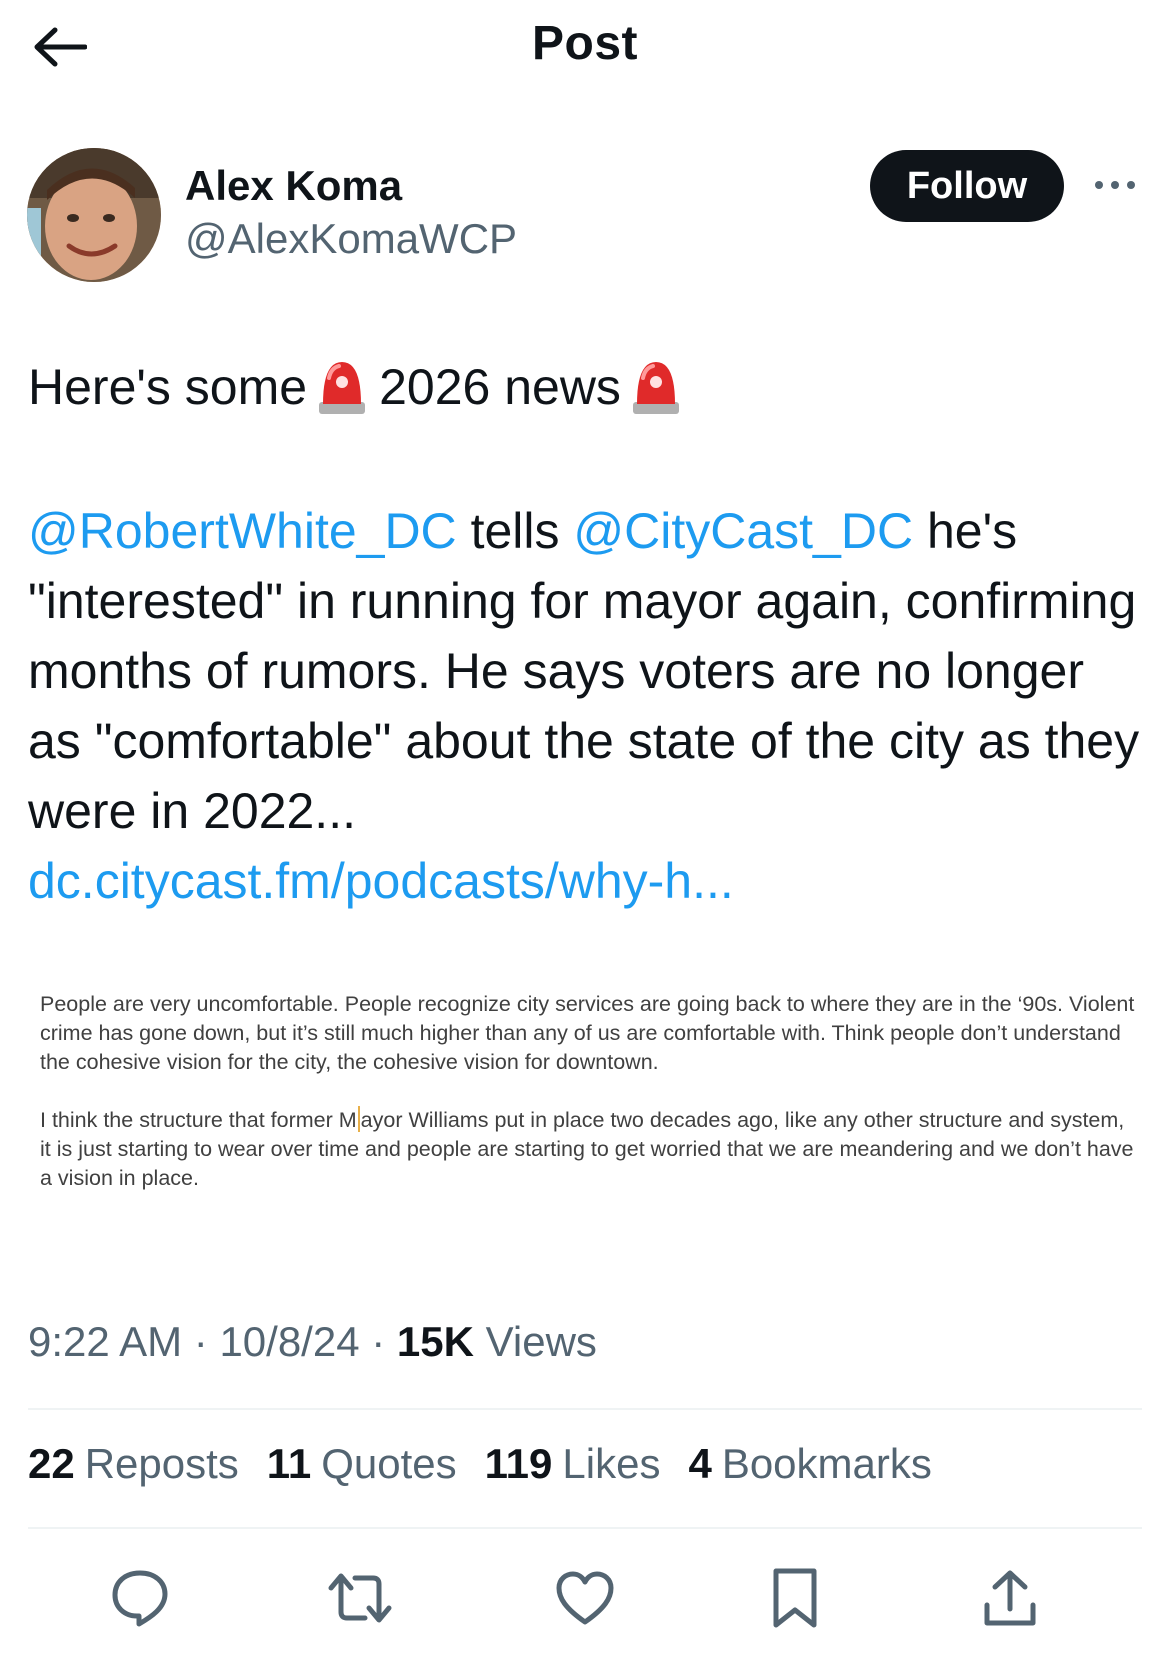 The image size is (1170, 1672). I want to click on like-button, so click(585, 1598).